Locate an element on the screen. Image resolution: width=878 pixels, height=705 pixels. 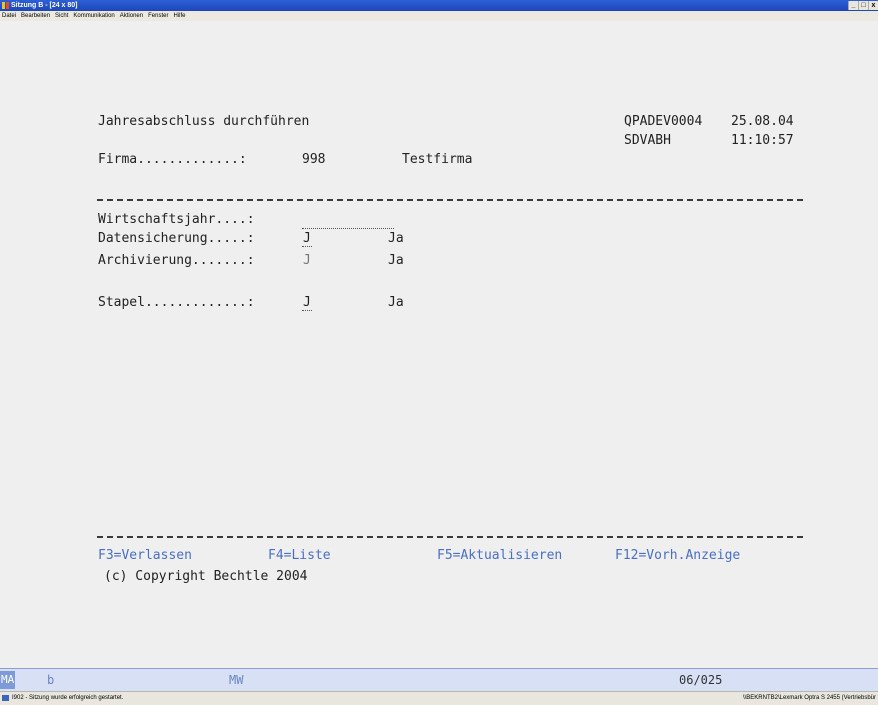
archivierung-value: J is located at coordinates (307, 260).